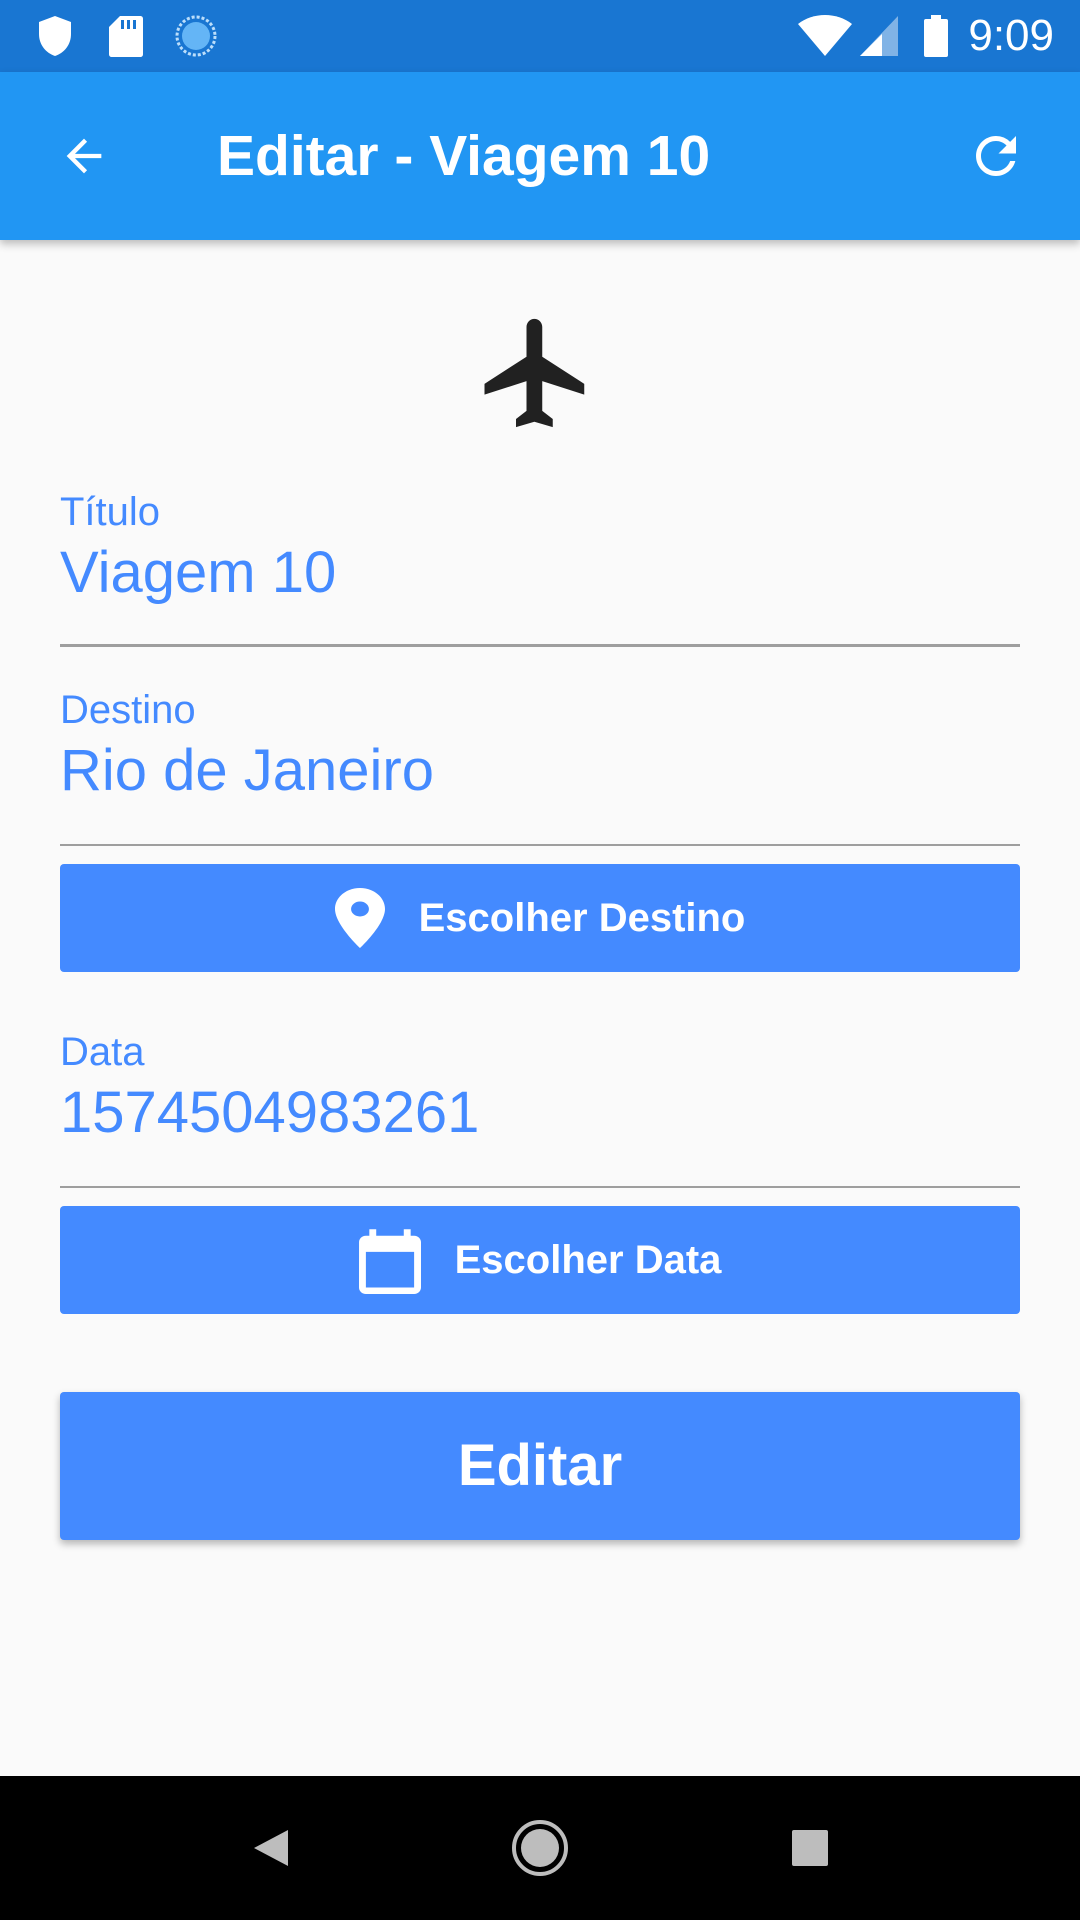 This screenshot has height=1920, width=1080. Describe the element at coordinates (540, 845) in the screenshot. I see `destino-underline` at that location.